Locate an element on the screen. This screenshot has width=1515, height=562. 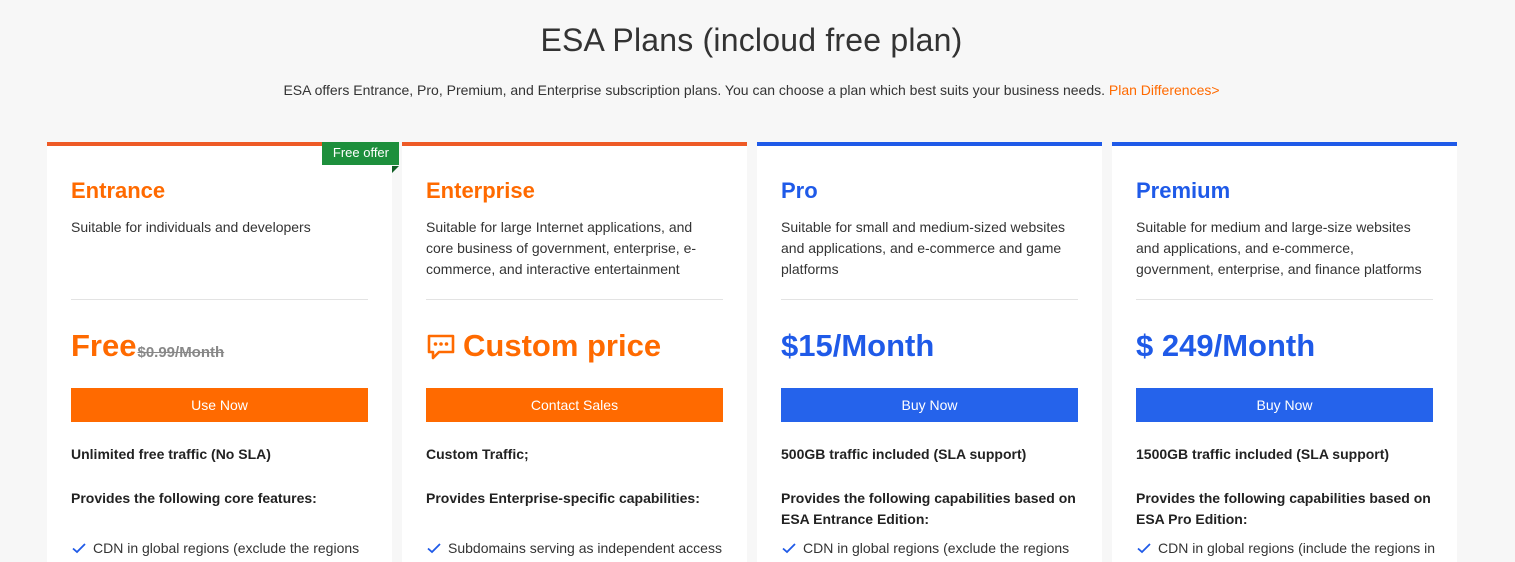
plan-description: Suitable for individuals and developers is located at coordinates (191, 227).